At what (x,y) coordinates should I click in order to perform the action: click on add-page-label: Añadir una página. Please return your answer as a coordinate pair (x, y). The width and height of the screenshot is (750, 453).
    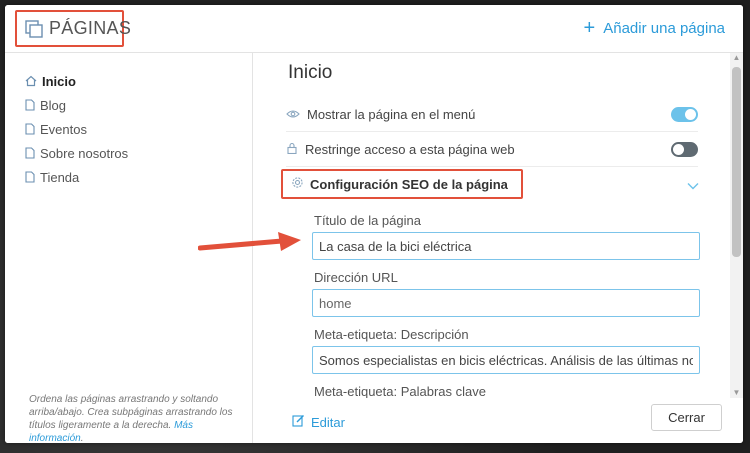
    Looking at the image, I should click on (664, 28).